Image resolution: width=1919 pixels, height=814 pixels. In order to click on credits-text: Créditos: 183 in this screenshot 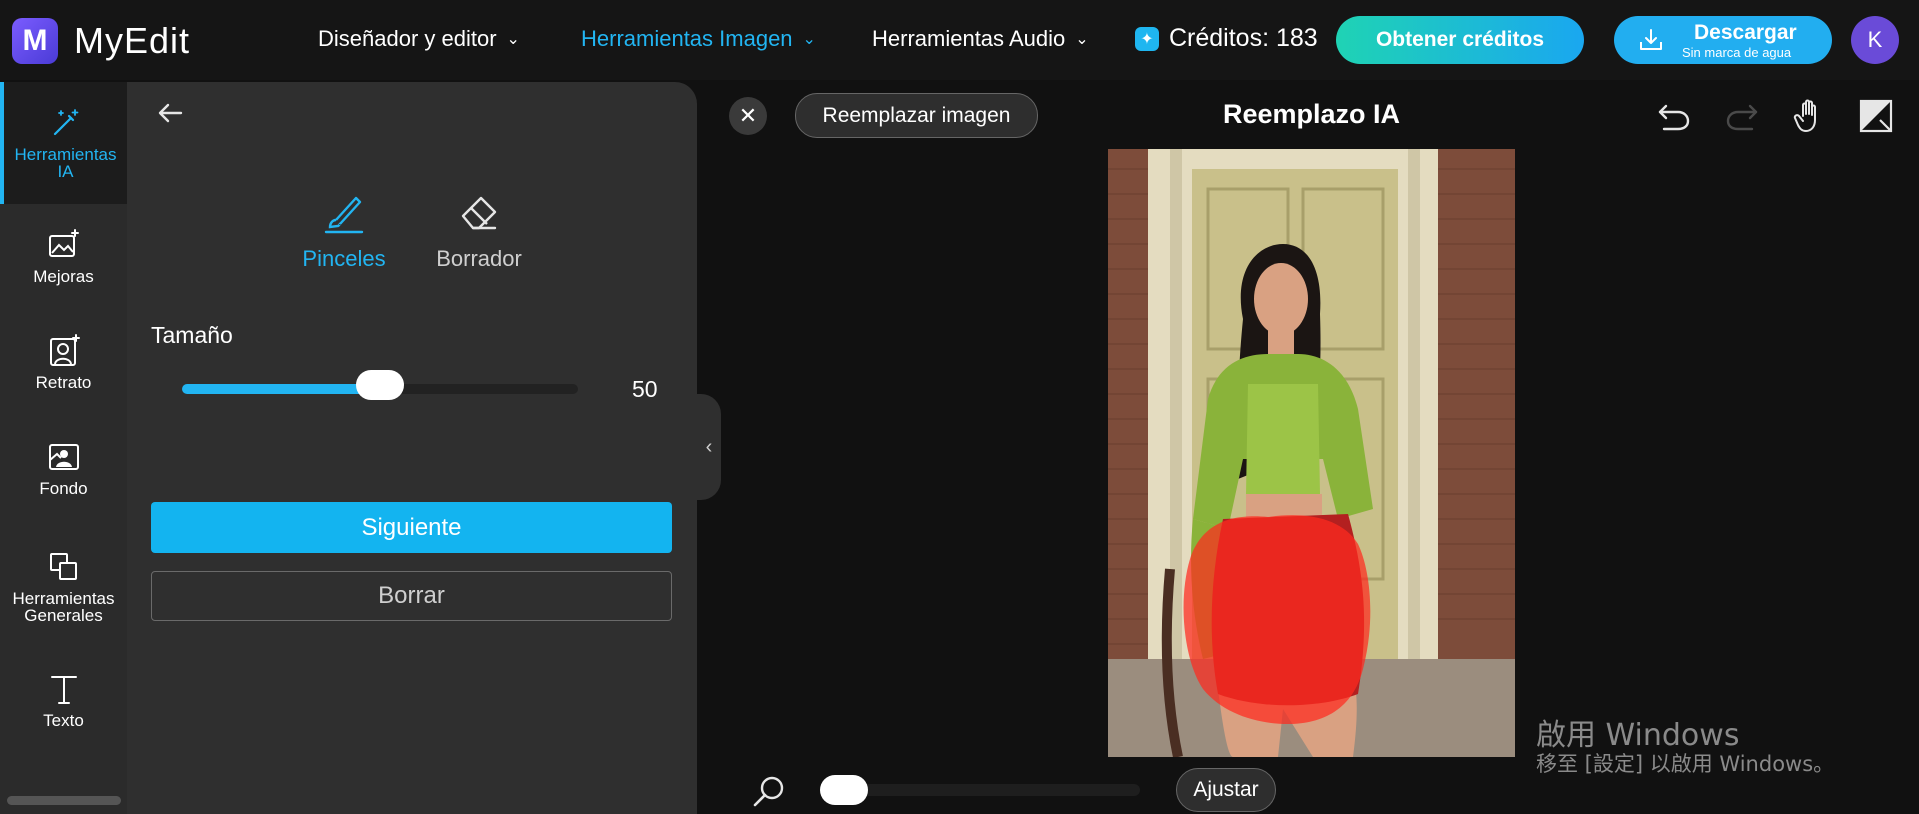, I will do `click(1243, 38)`.